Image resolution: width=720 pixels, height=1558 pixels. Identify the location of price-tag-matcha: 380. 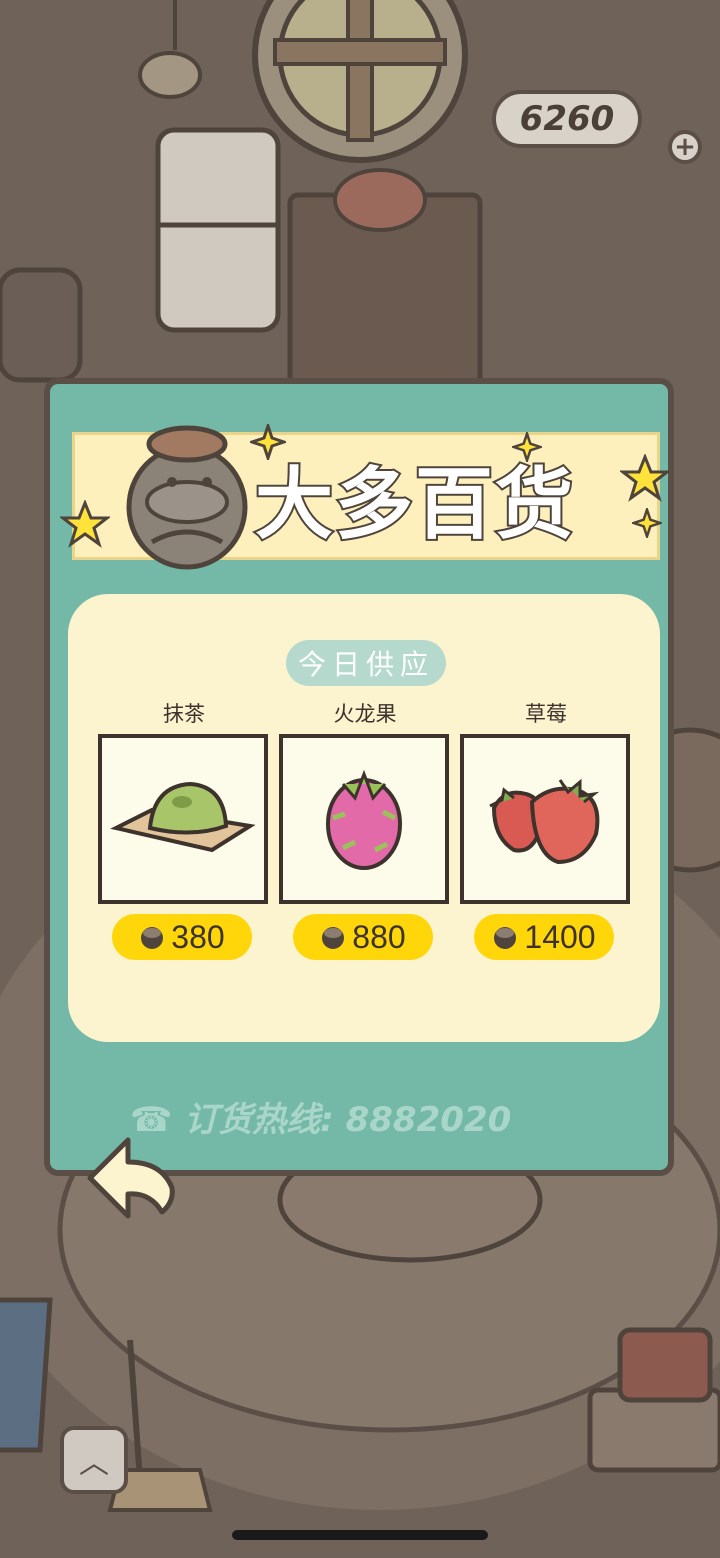
(182, 937).